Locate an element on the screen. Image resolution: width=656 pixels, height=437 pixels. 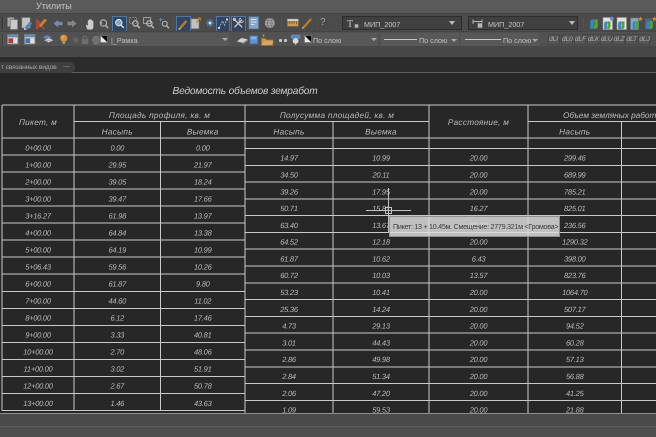
svg-text: Полусумма площадей, кв. м is located at coordinates (337, 115).